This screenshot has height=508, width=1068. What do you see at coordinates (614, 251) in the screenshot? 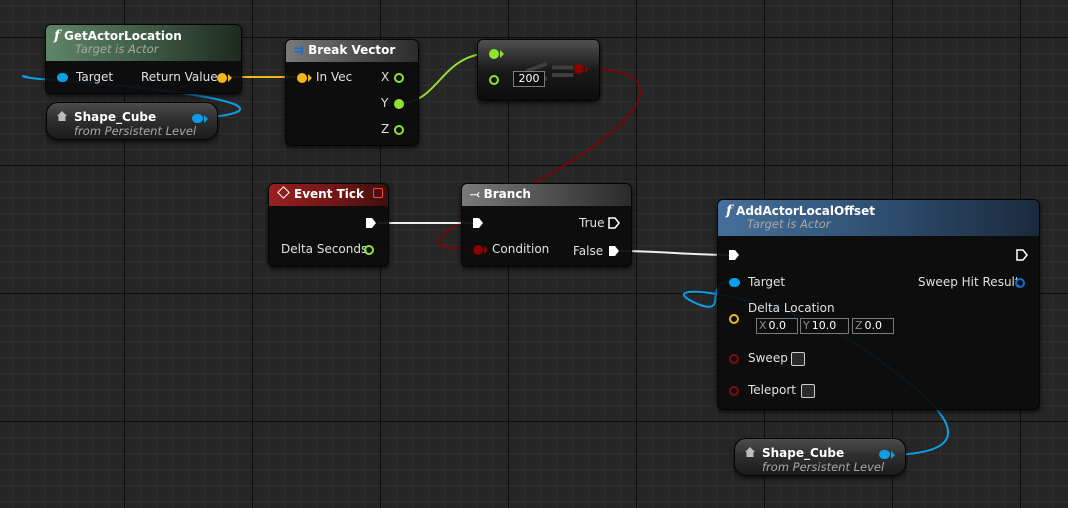
I see `false-exec-pin` at bounding box center [614, 251].